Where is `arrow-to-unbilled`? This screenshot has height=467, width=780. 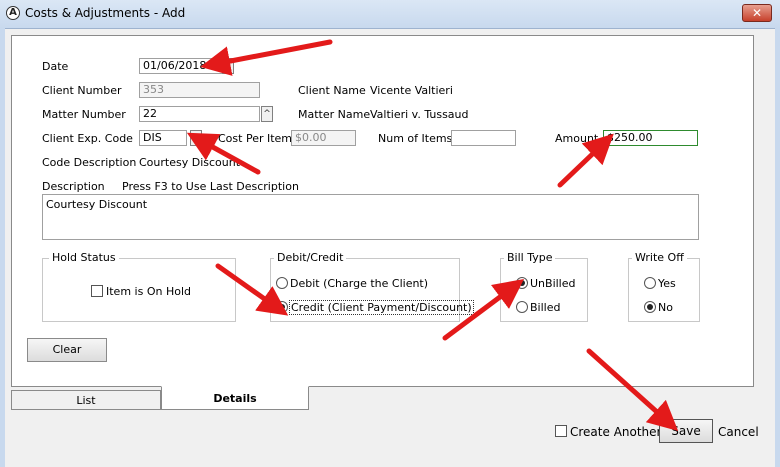 arrow-to-unbilled is located at coordinates (483, 310).